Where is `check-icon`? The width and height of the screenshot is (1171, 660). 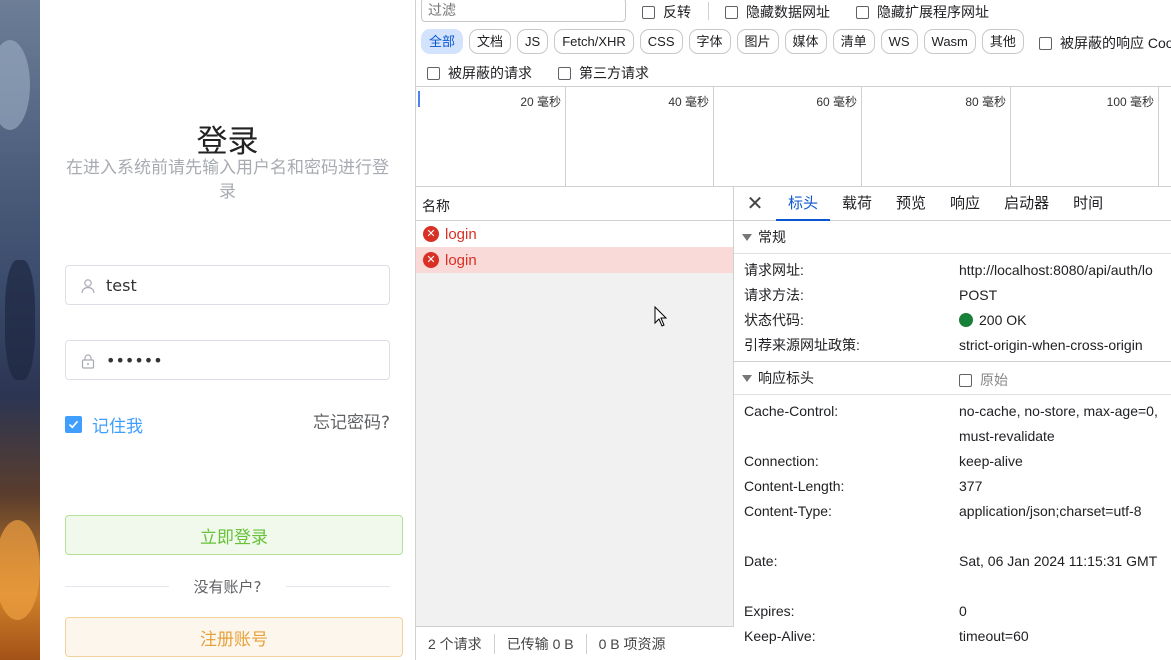 check-icon is located at coordinates (73, 424).